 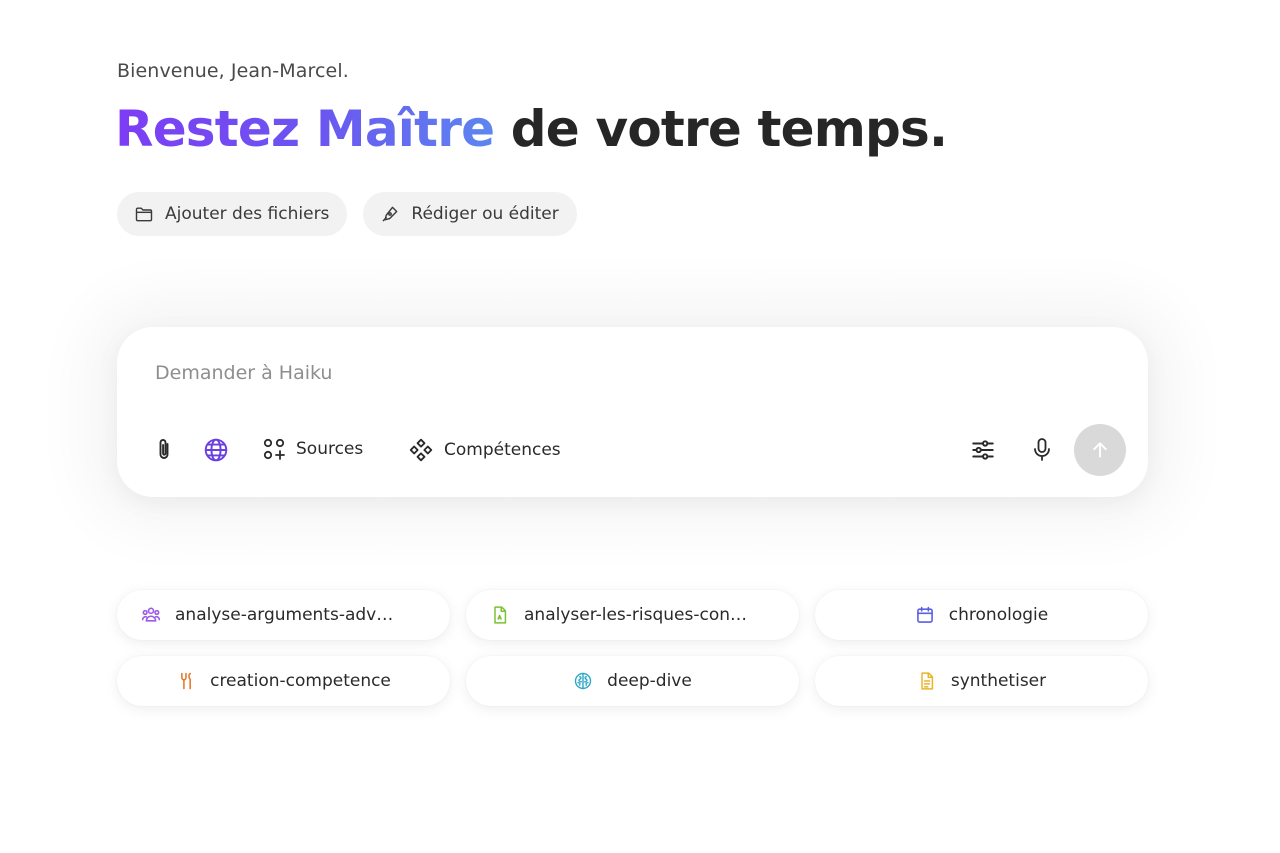 I want to click on microphone-button, so click(x=1042, y=450).